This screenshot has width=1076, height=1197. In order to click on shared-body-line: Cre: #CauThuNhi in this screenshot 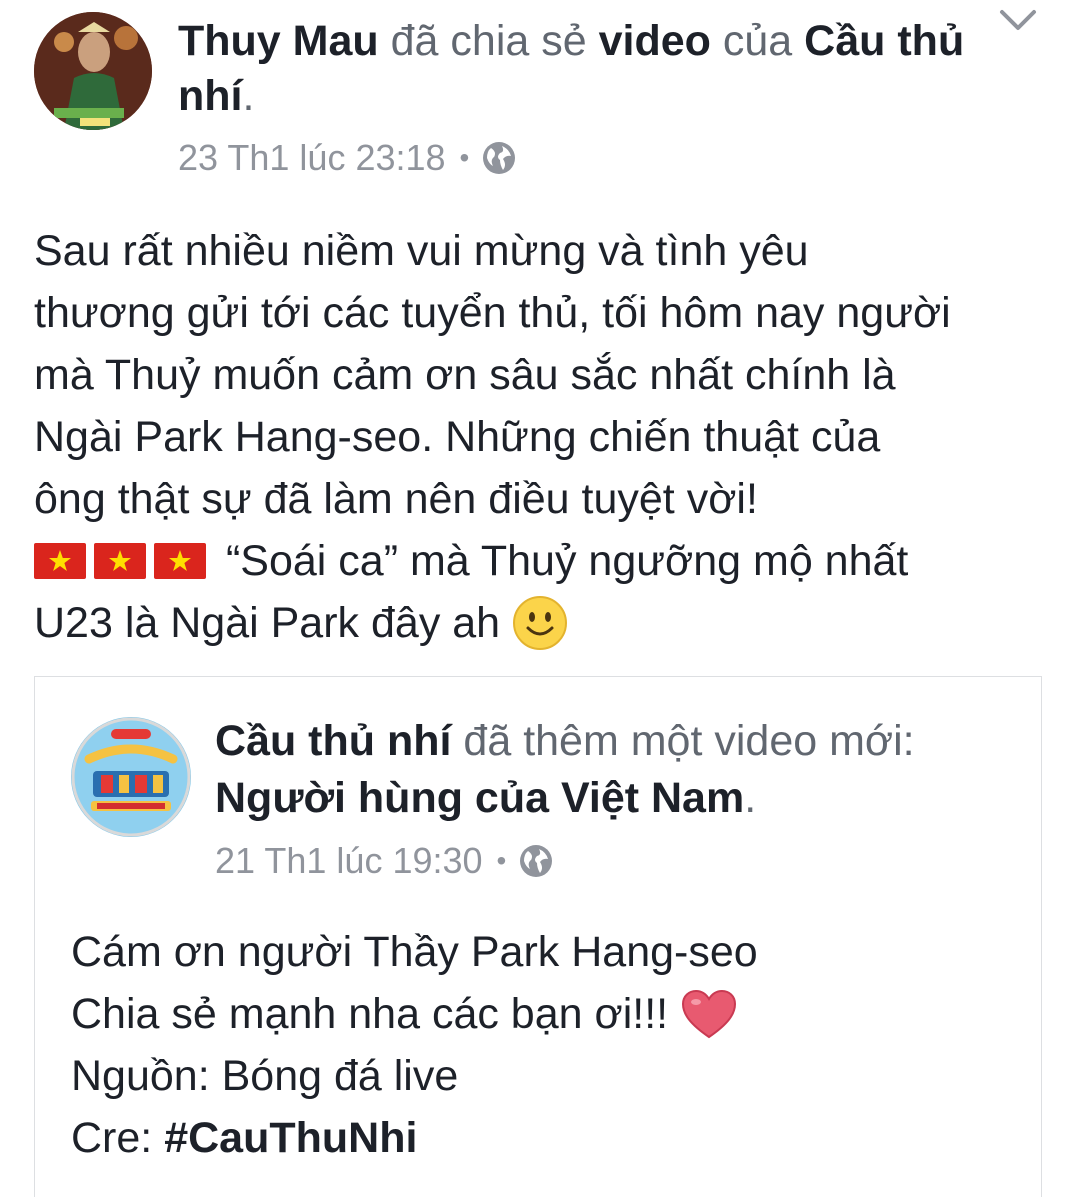, I will do `click(551, 1138)`.